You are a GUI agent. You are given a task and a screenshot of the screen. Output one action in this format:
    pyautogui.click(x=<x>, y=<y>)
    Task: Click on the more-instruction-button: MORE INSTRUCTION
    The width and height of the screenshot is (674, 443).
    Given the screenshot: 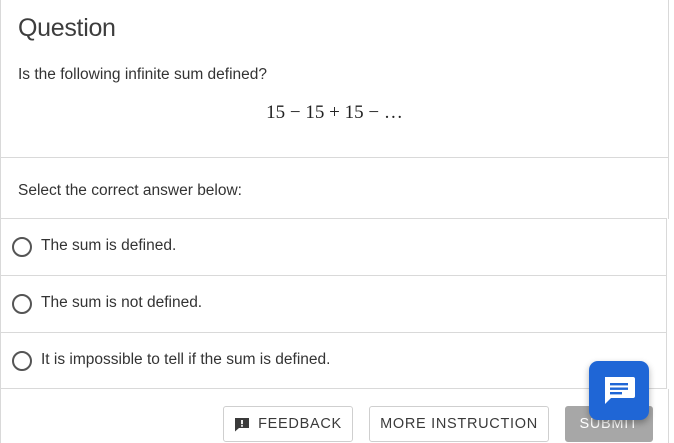 What is the action you would take?
    pyautogui.click(x=459, y=424)
    